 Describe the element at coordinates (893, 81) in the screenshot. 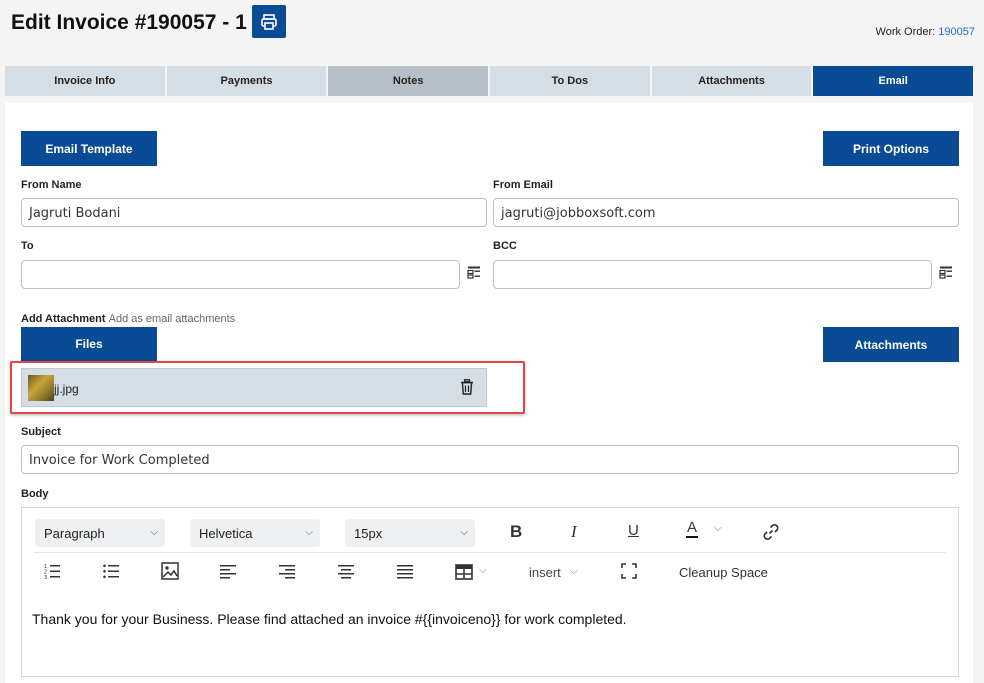

I see `tab-email: Email` at that location.